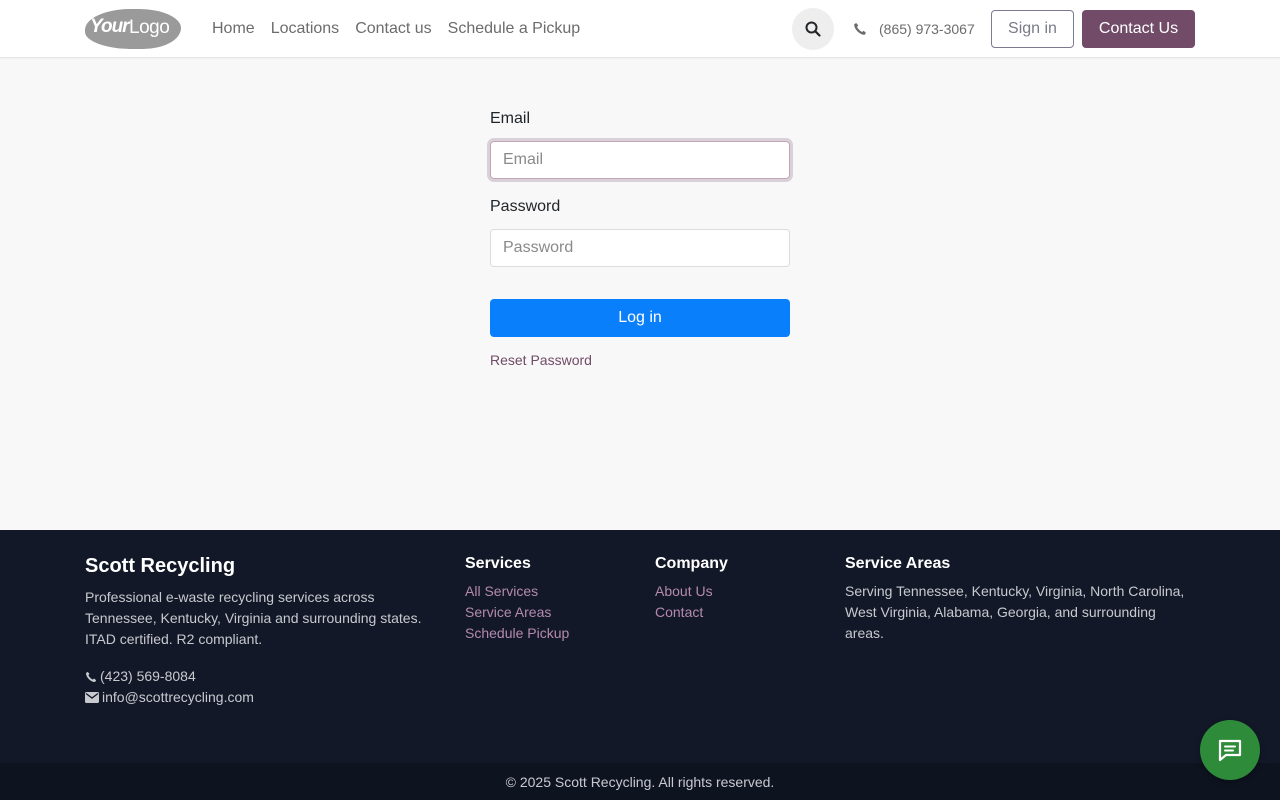  What do you see at coordinates (498, 563) in the screenshot?
I see `footer-services-heading: Services` at bounding box center [498, 563].